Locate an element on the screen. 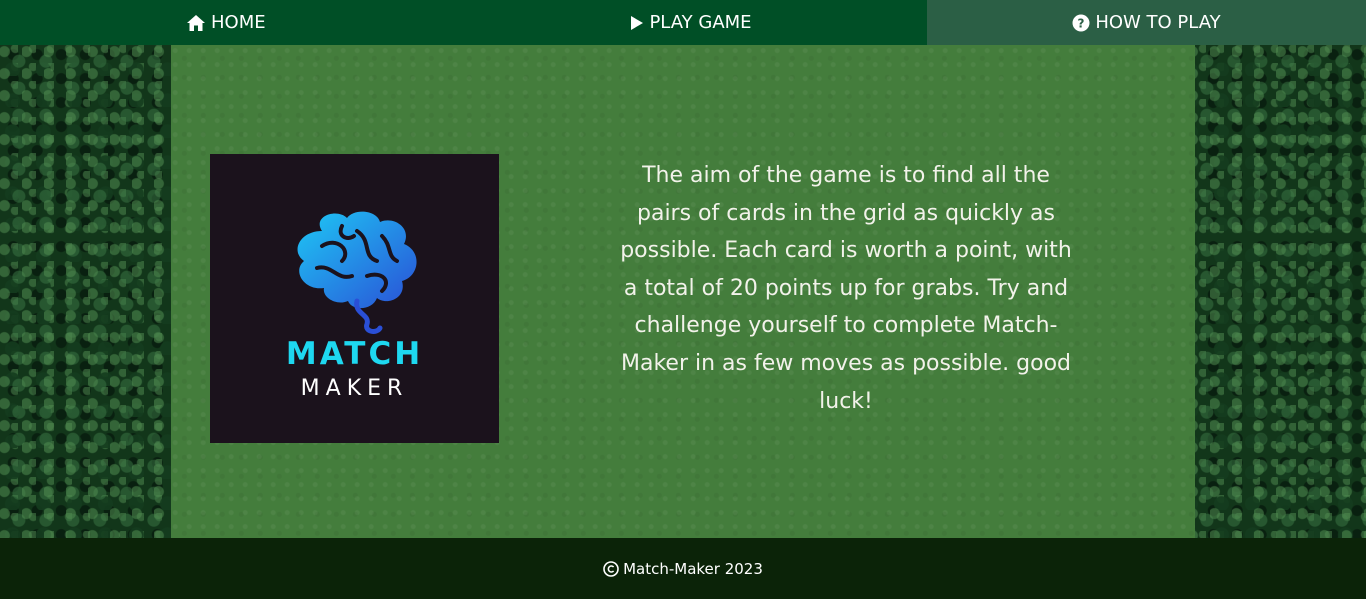 This screenshot has width=1366, height=599. play-icon is located at coordinates (637, 23).